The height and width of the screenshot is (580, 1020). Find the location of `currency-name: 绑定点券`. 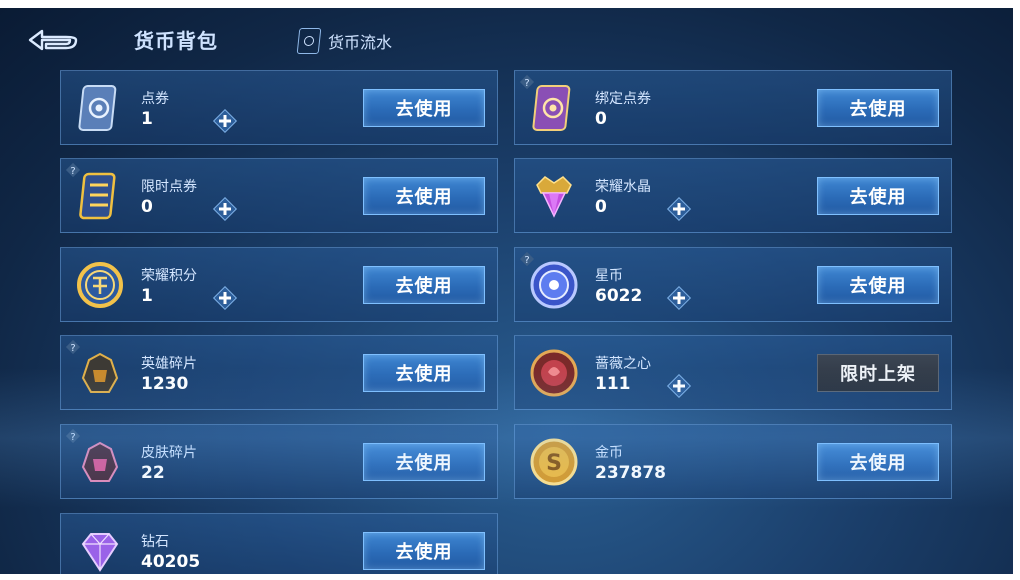

currency-name: 绑定点券 is located at coordinates (623, 99).